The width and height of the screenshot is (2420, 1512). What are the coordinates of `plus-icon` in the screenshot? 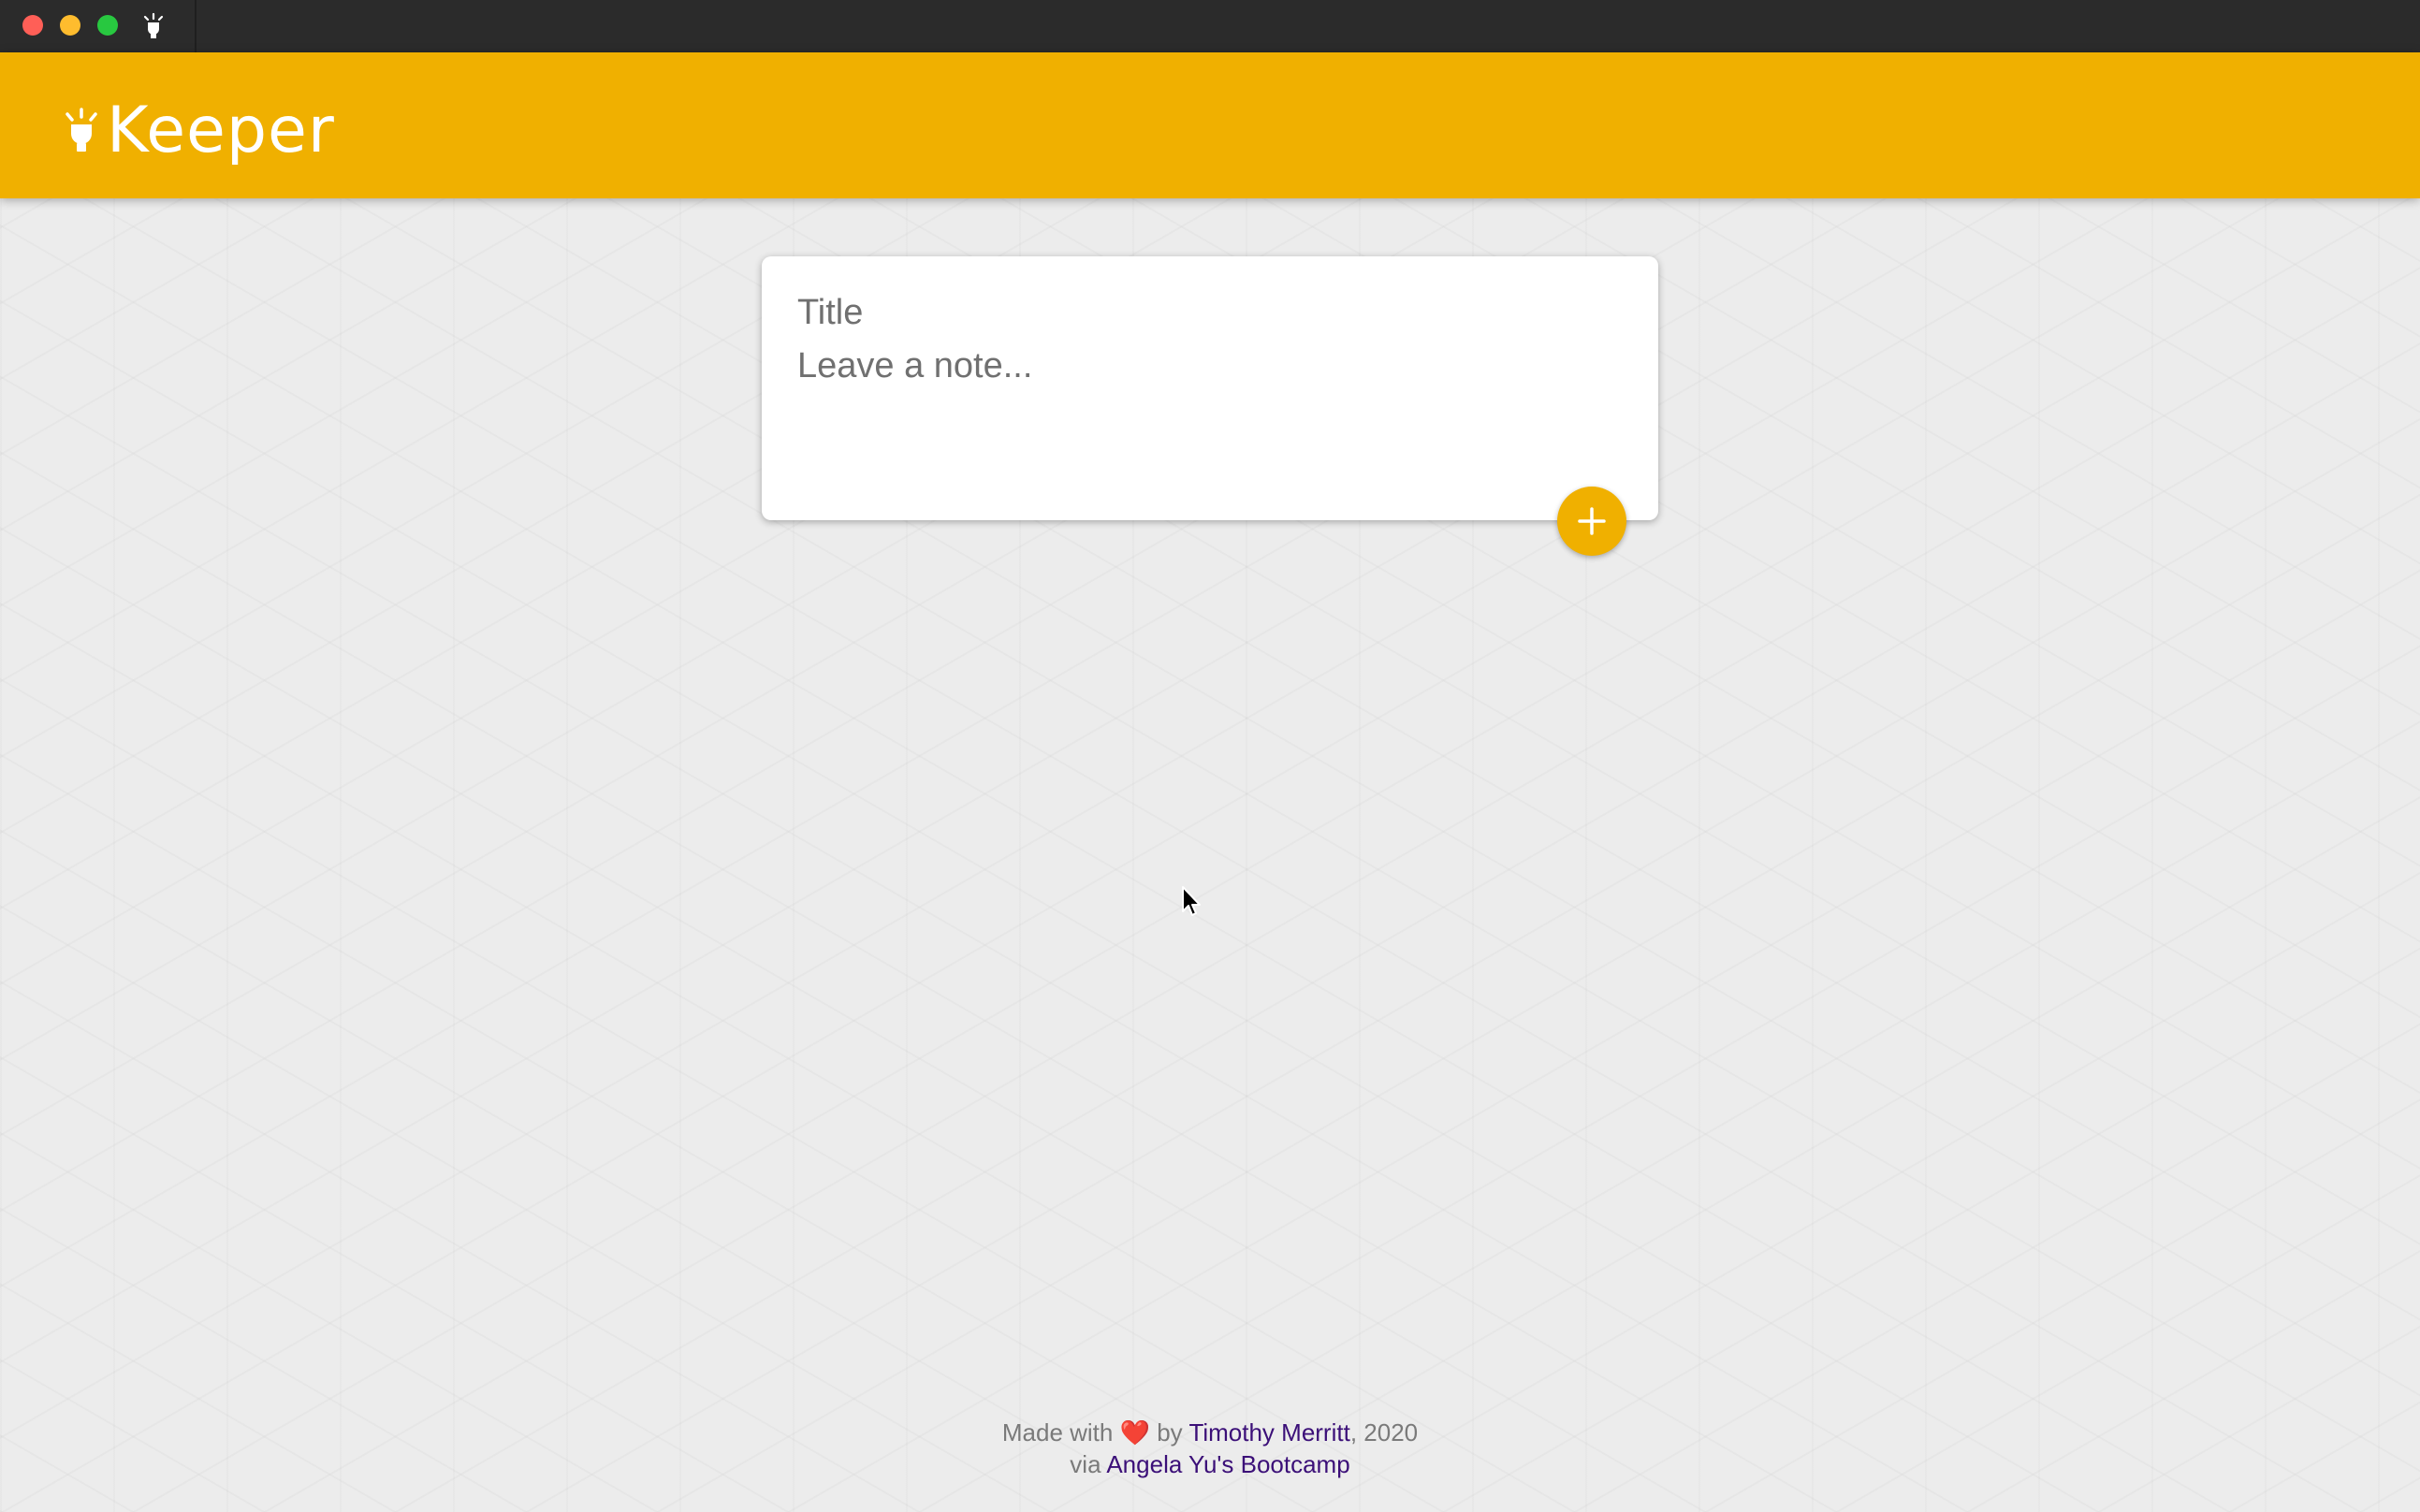 It's located at (1592, 521).